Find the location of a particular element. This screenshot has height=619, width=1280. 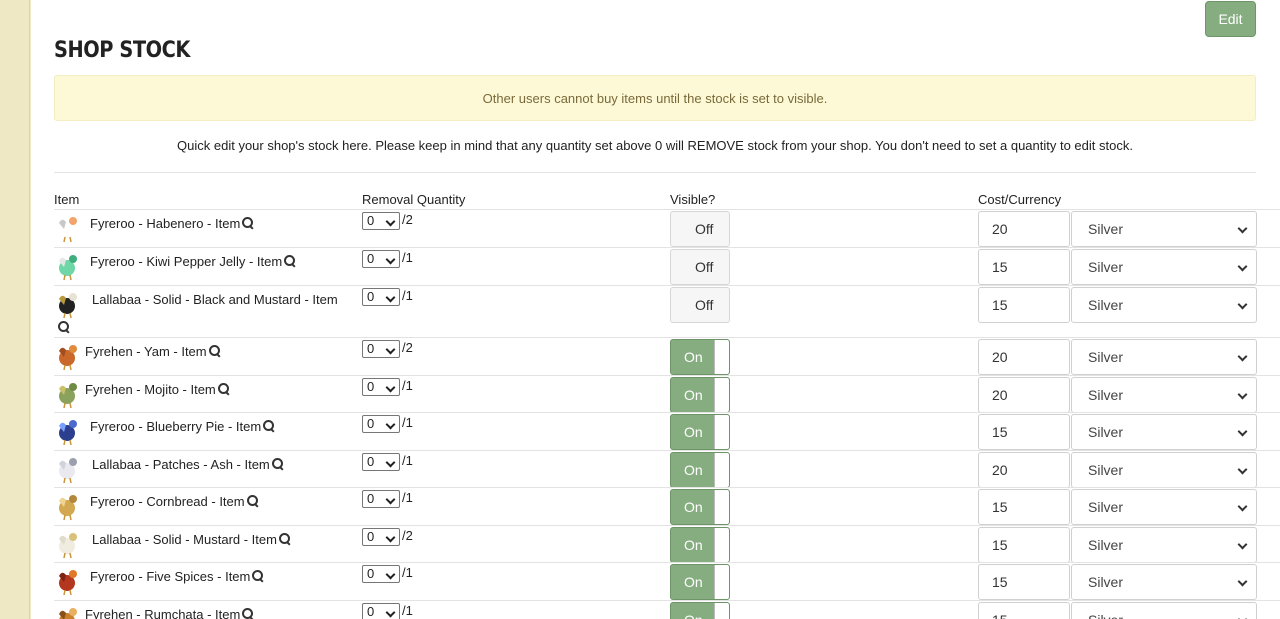

removal-quantity: 0/2 is located at coordinates (387, 221).